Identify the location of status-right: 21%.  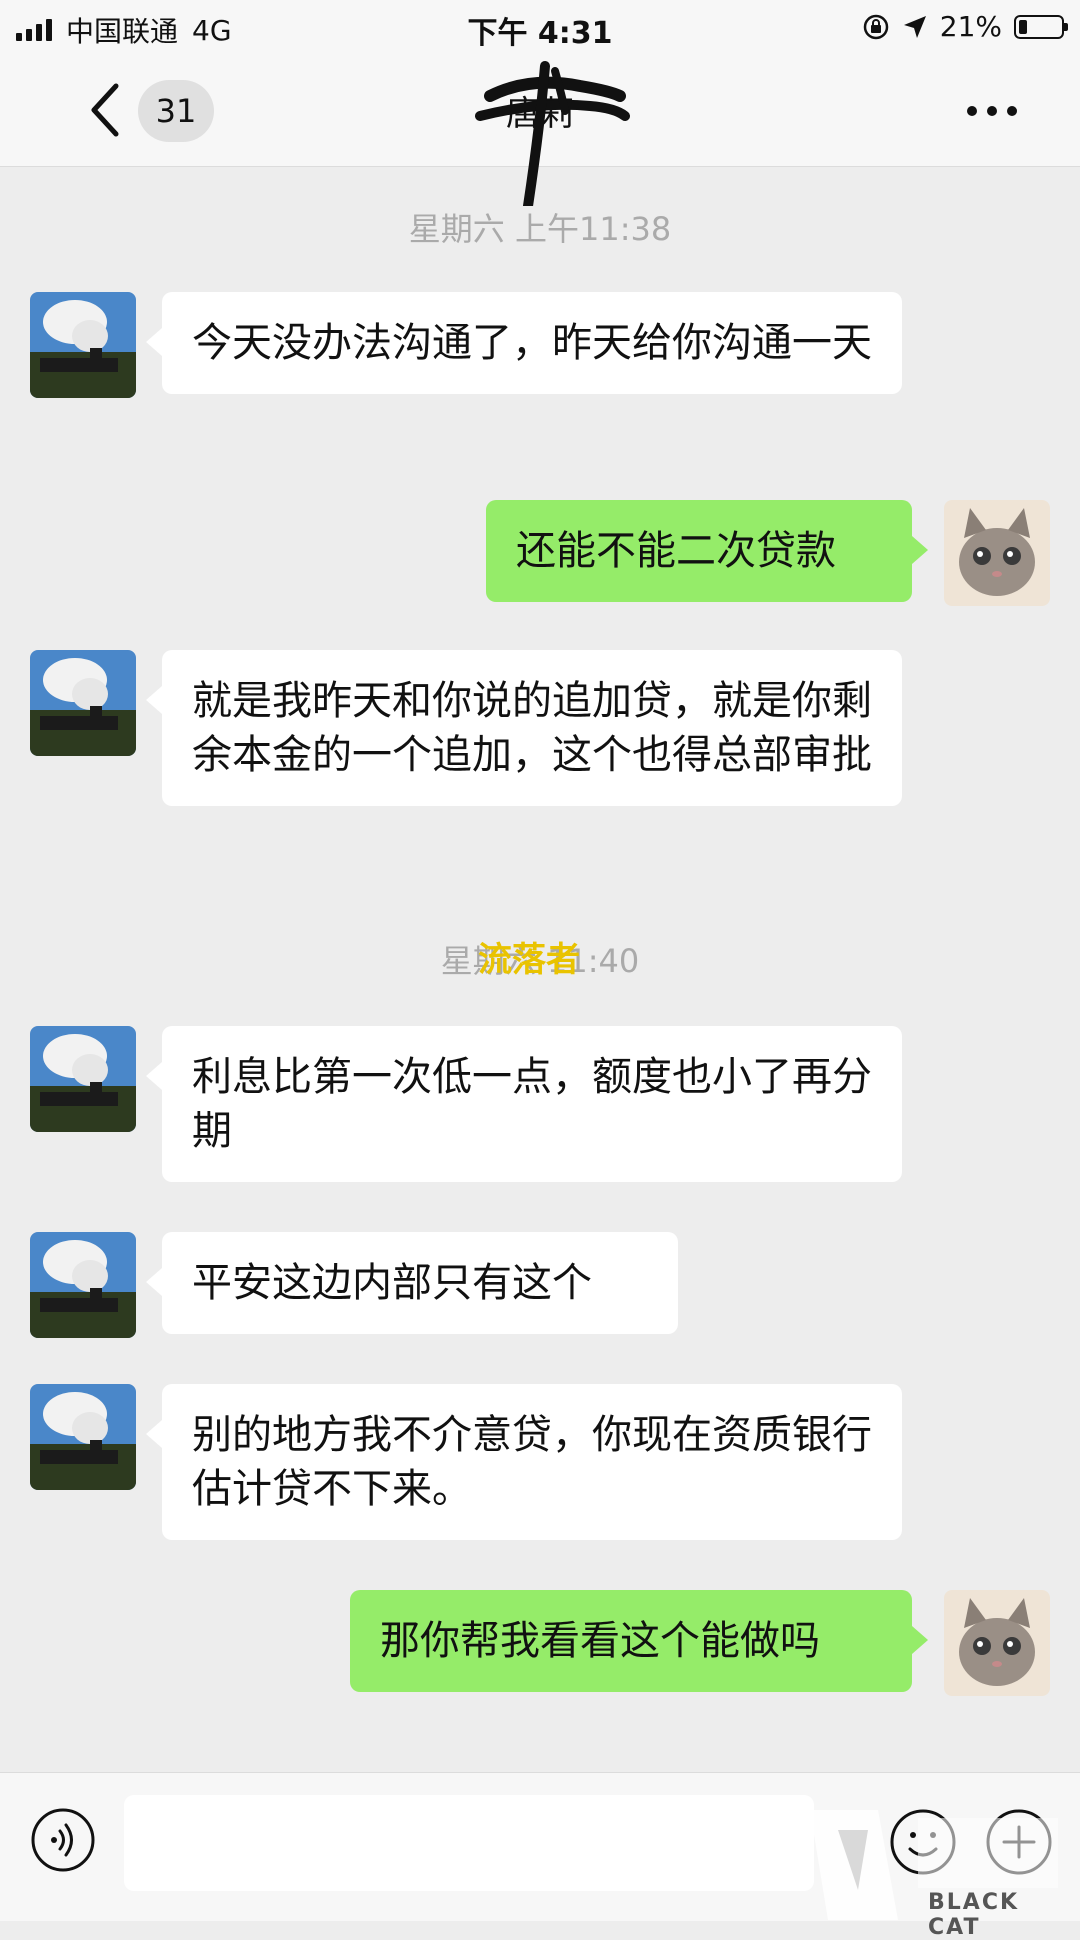
(965, 26).